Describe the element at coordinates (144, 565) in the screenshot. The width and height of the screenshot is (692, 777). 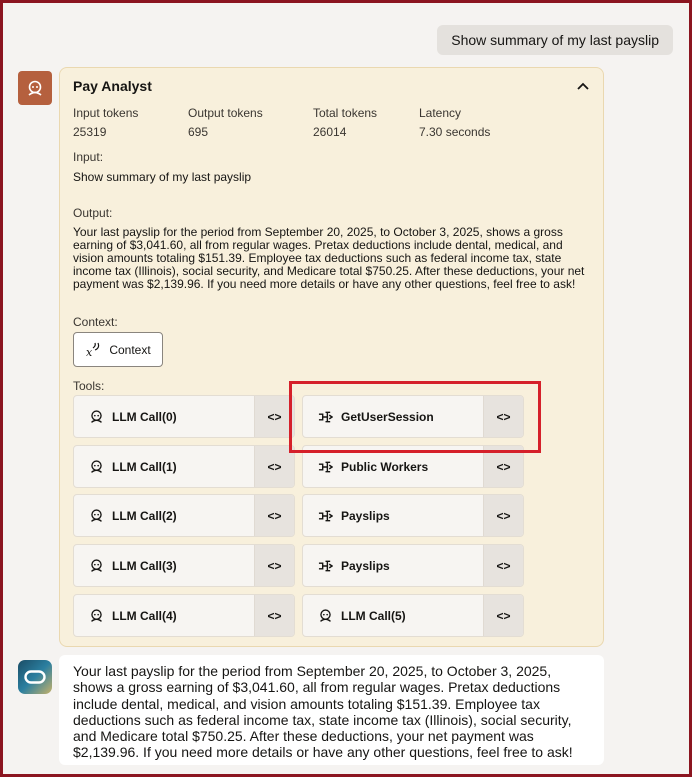
I see `tool-label: LLM Call(3)` at that location.